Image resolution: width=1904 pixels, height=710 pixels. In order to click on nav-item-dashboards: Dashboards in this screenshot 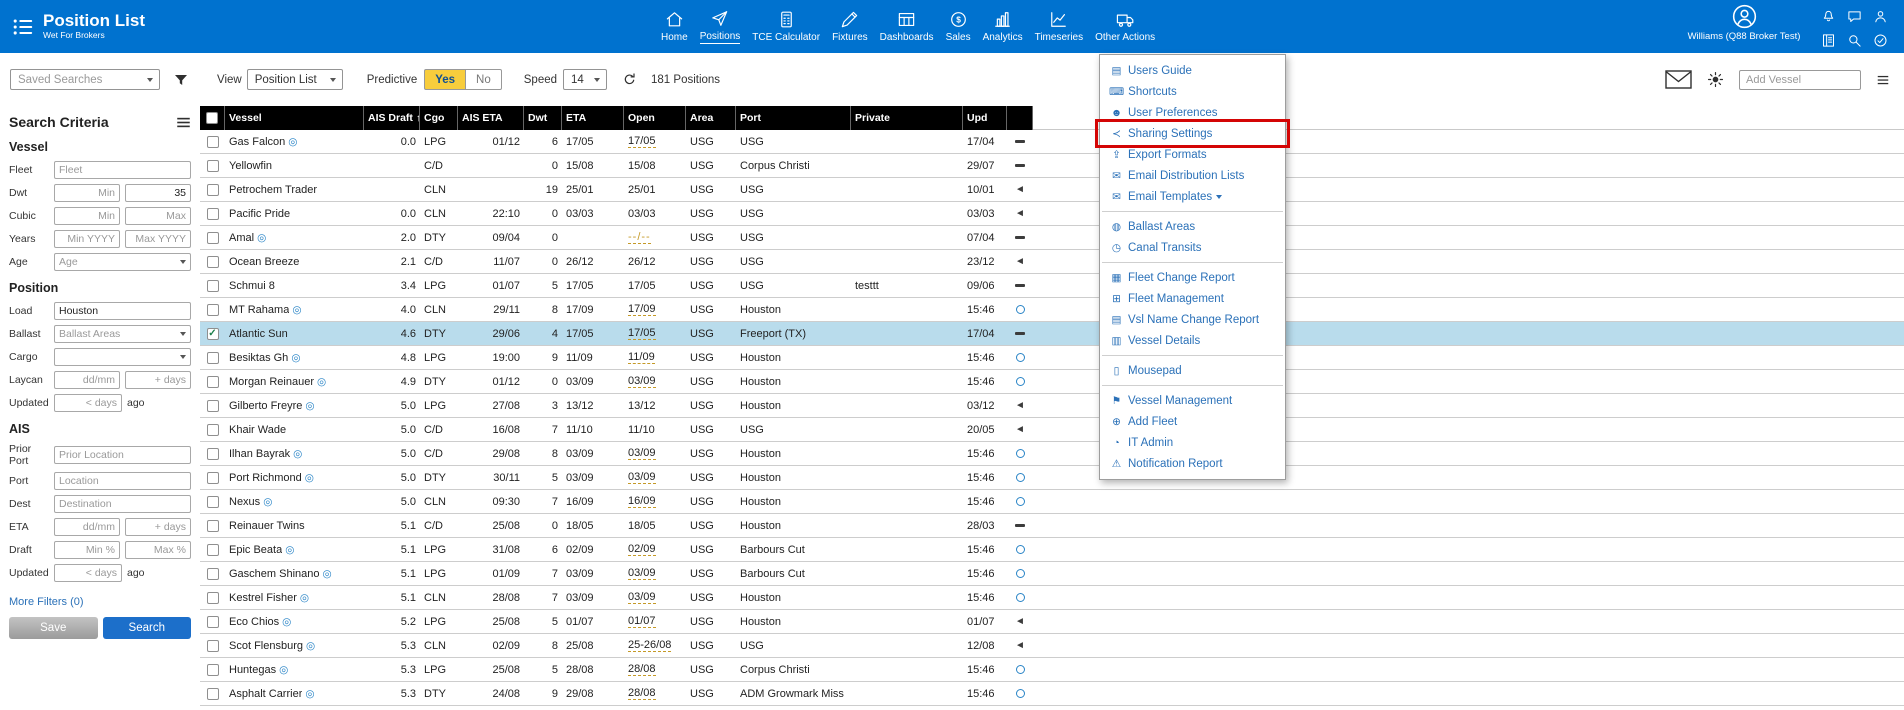, I will do `click(907, 26)`.